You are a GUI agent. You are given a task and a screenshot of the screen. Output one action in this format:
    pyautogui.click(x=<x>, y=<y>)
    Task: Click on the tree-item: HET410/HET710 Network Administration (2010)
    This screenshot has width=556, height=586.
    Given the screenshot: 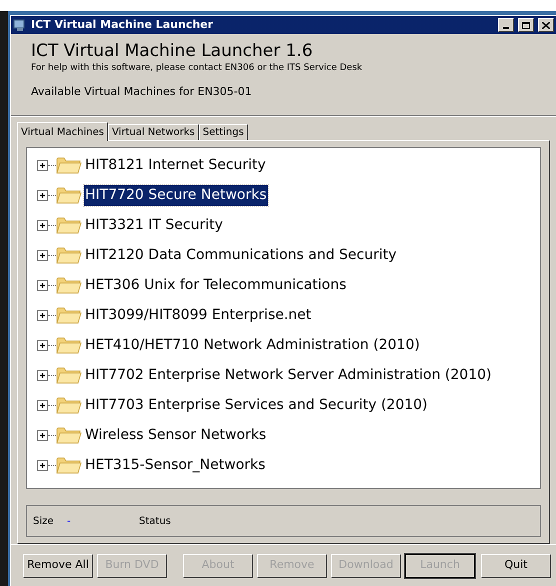 What is the action you would take?
    pyautogui.click(x=252, y=345)
    